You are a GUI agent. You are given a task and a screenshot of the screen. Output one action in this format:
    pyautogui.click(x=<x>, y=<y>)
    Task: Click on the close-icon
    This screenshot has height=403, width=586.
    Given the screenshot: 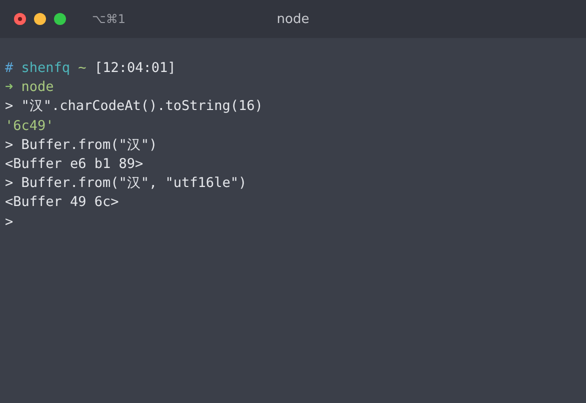 What is the action you would take?
    pyautogui.click(x=20, y=19)
    